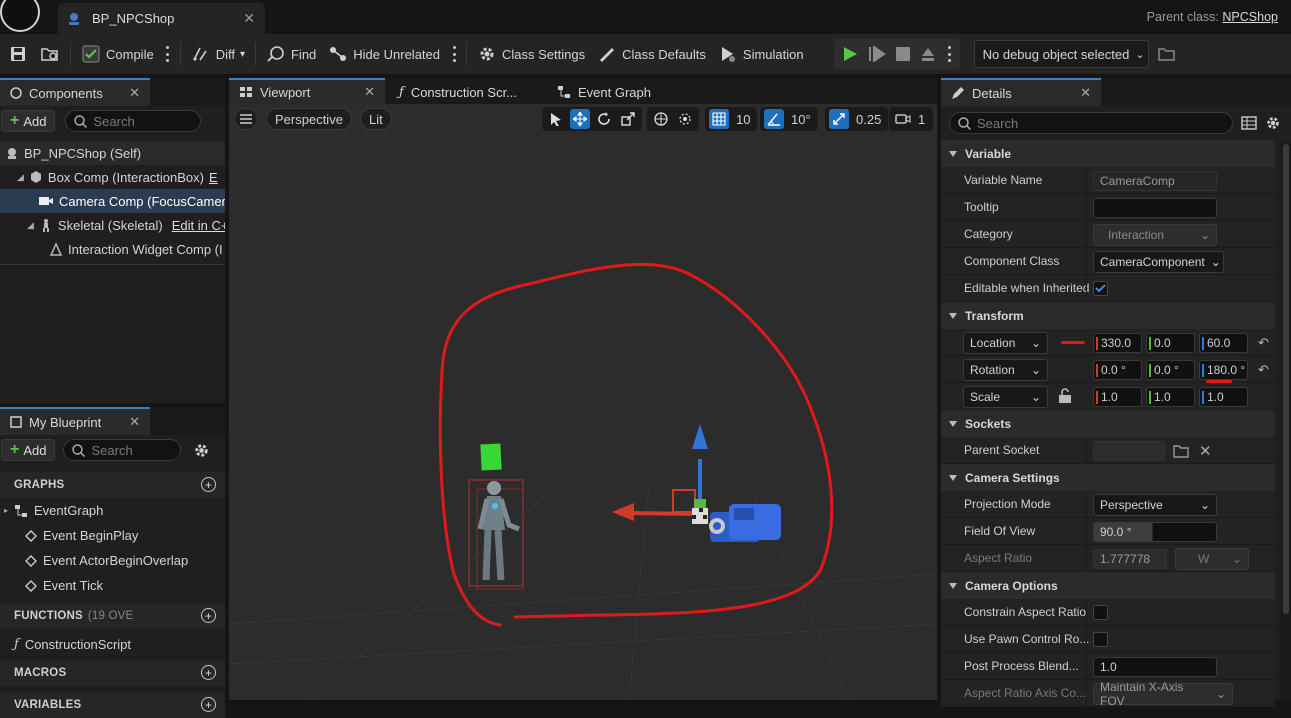  Describe the element at coordinates (1163, 694) in the screenshot. I see `aspect-ratio-axis-dropdown: Maintain X-Axis FOV ⌄` at that location.